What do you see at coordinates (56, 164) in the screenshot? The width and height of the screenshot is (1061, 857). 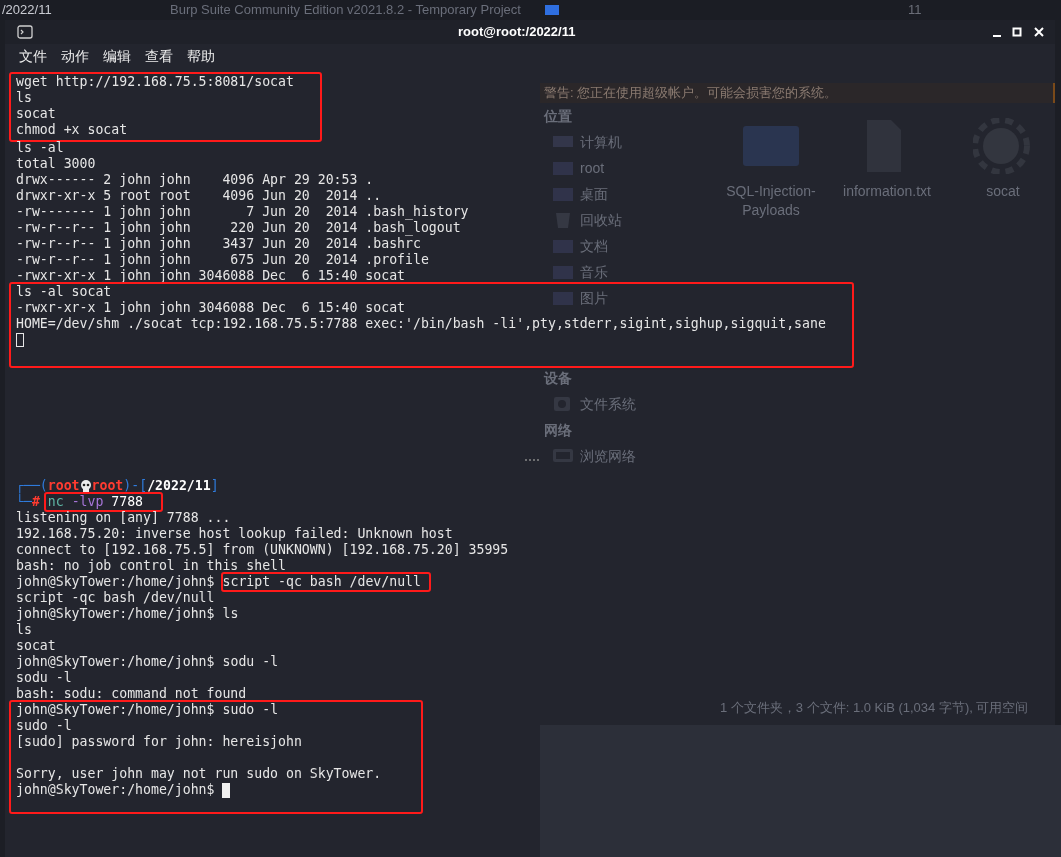 I see `terminal-line: total 3000` at bounding box center [56, 164].